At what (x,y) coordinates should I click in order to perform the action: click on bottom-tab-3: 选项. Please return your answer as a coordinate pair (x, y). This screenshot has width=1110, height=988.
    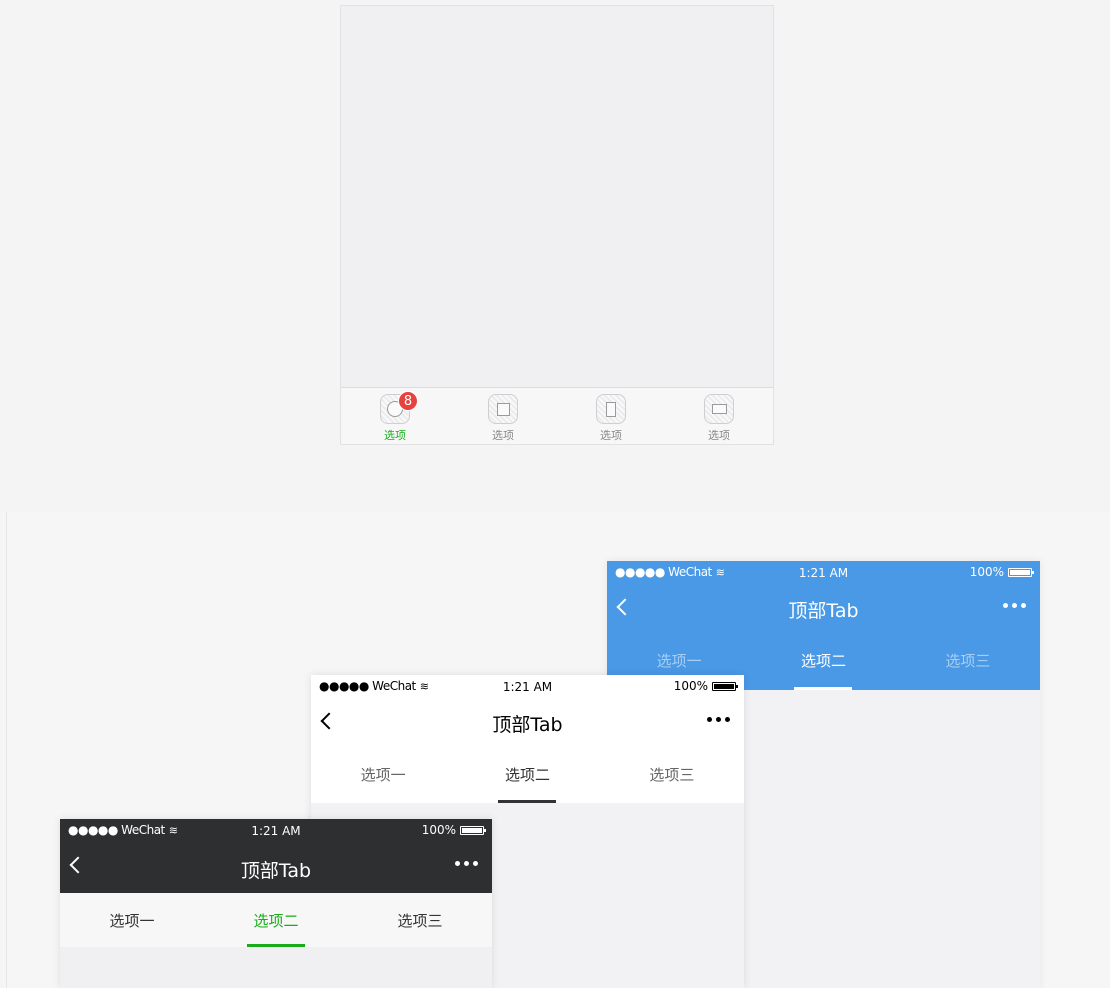
    Looking at the image, I should click on (611, 416).